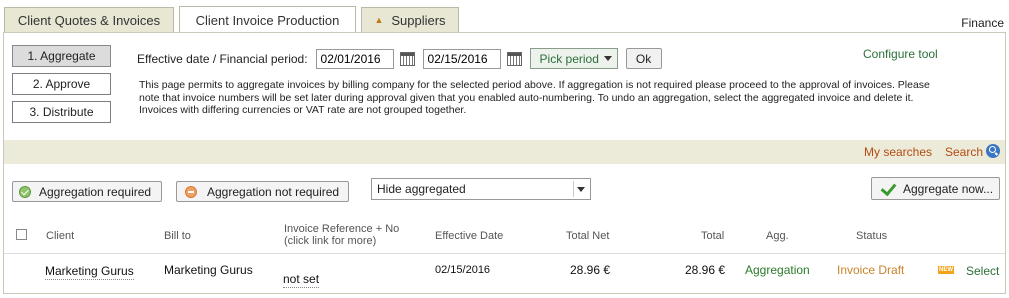 Image resolution: width=1009 pixels, height=298 pixels. Describe the element at coordinates (95, 191) in the screenshot. I see `button-label: Aggregation required` at that location.